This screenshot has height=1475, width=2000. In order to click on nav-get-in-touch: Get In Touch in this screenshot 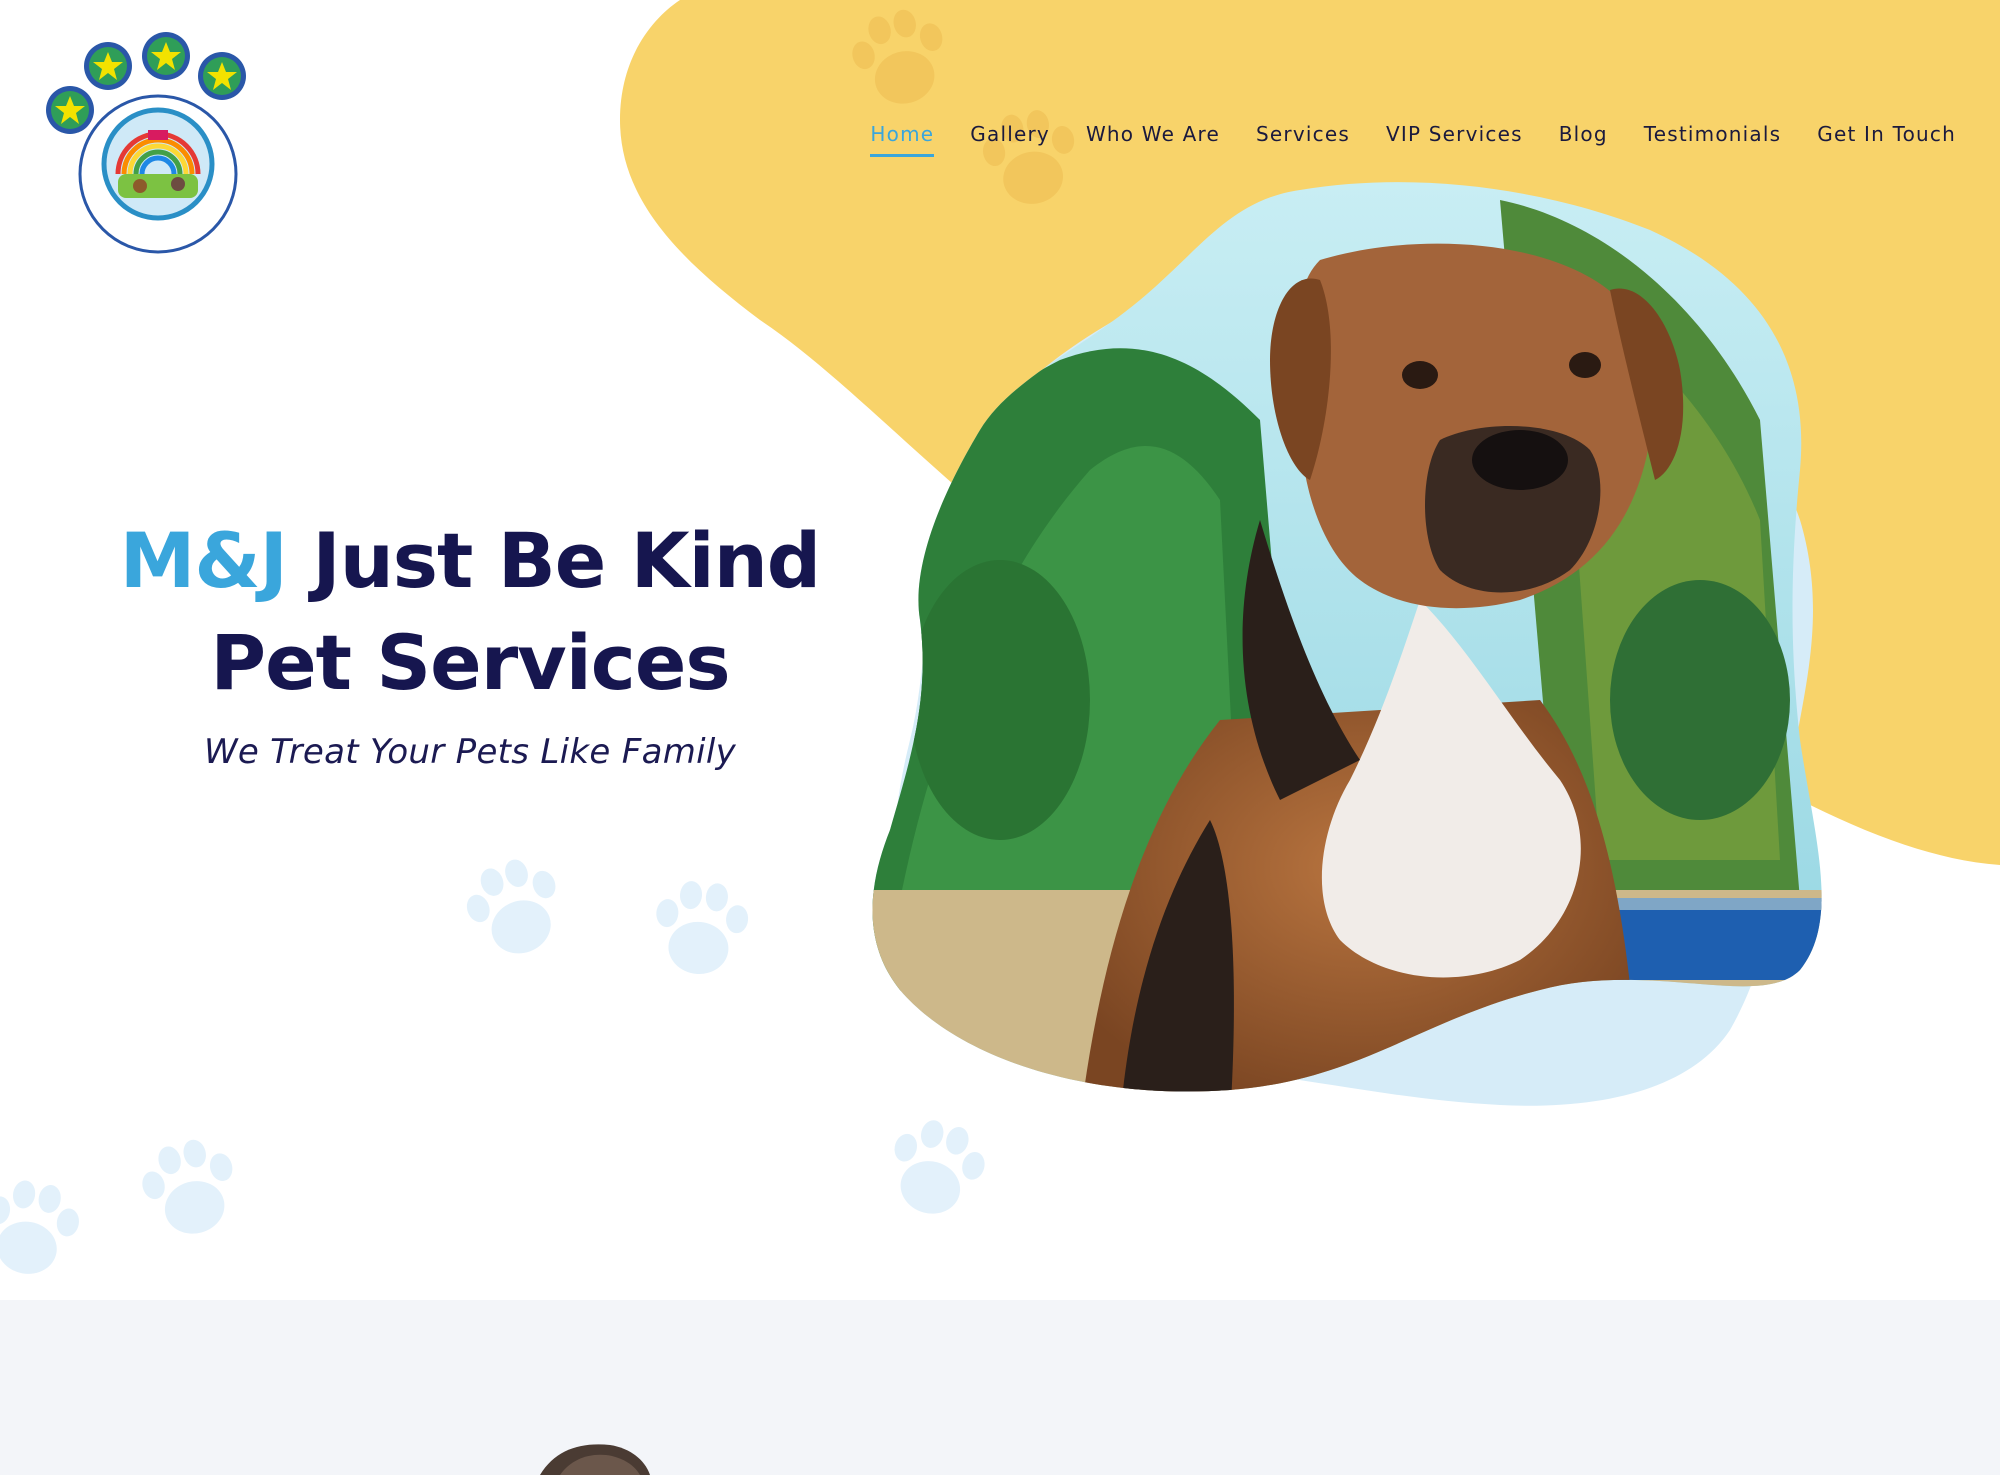, I will do `click(1886, 138)`.